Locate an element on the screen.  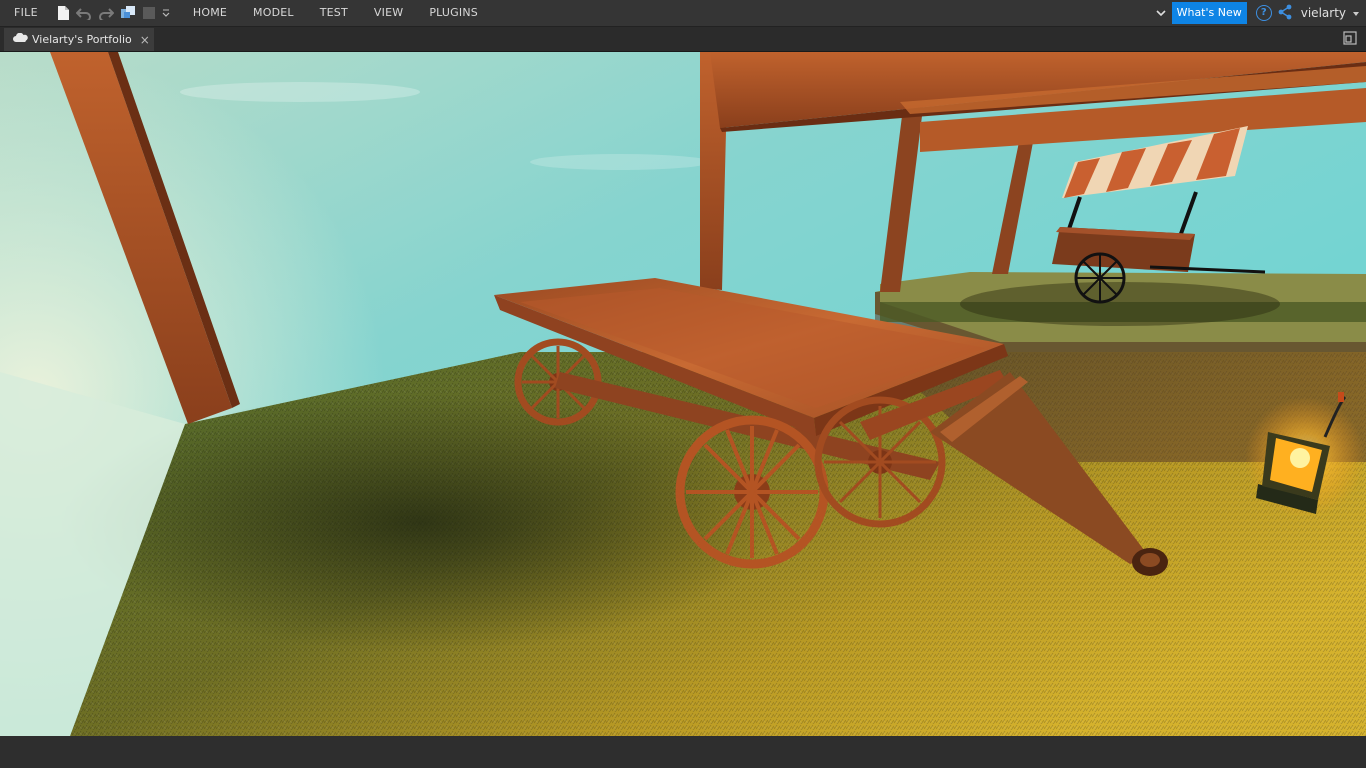
document-tab: Vielarty's Portfolio × is located at coordinates (79, 39).